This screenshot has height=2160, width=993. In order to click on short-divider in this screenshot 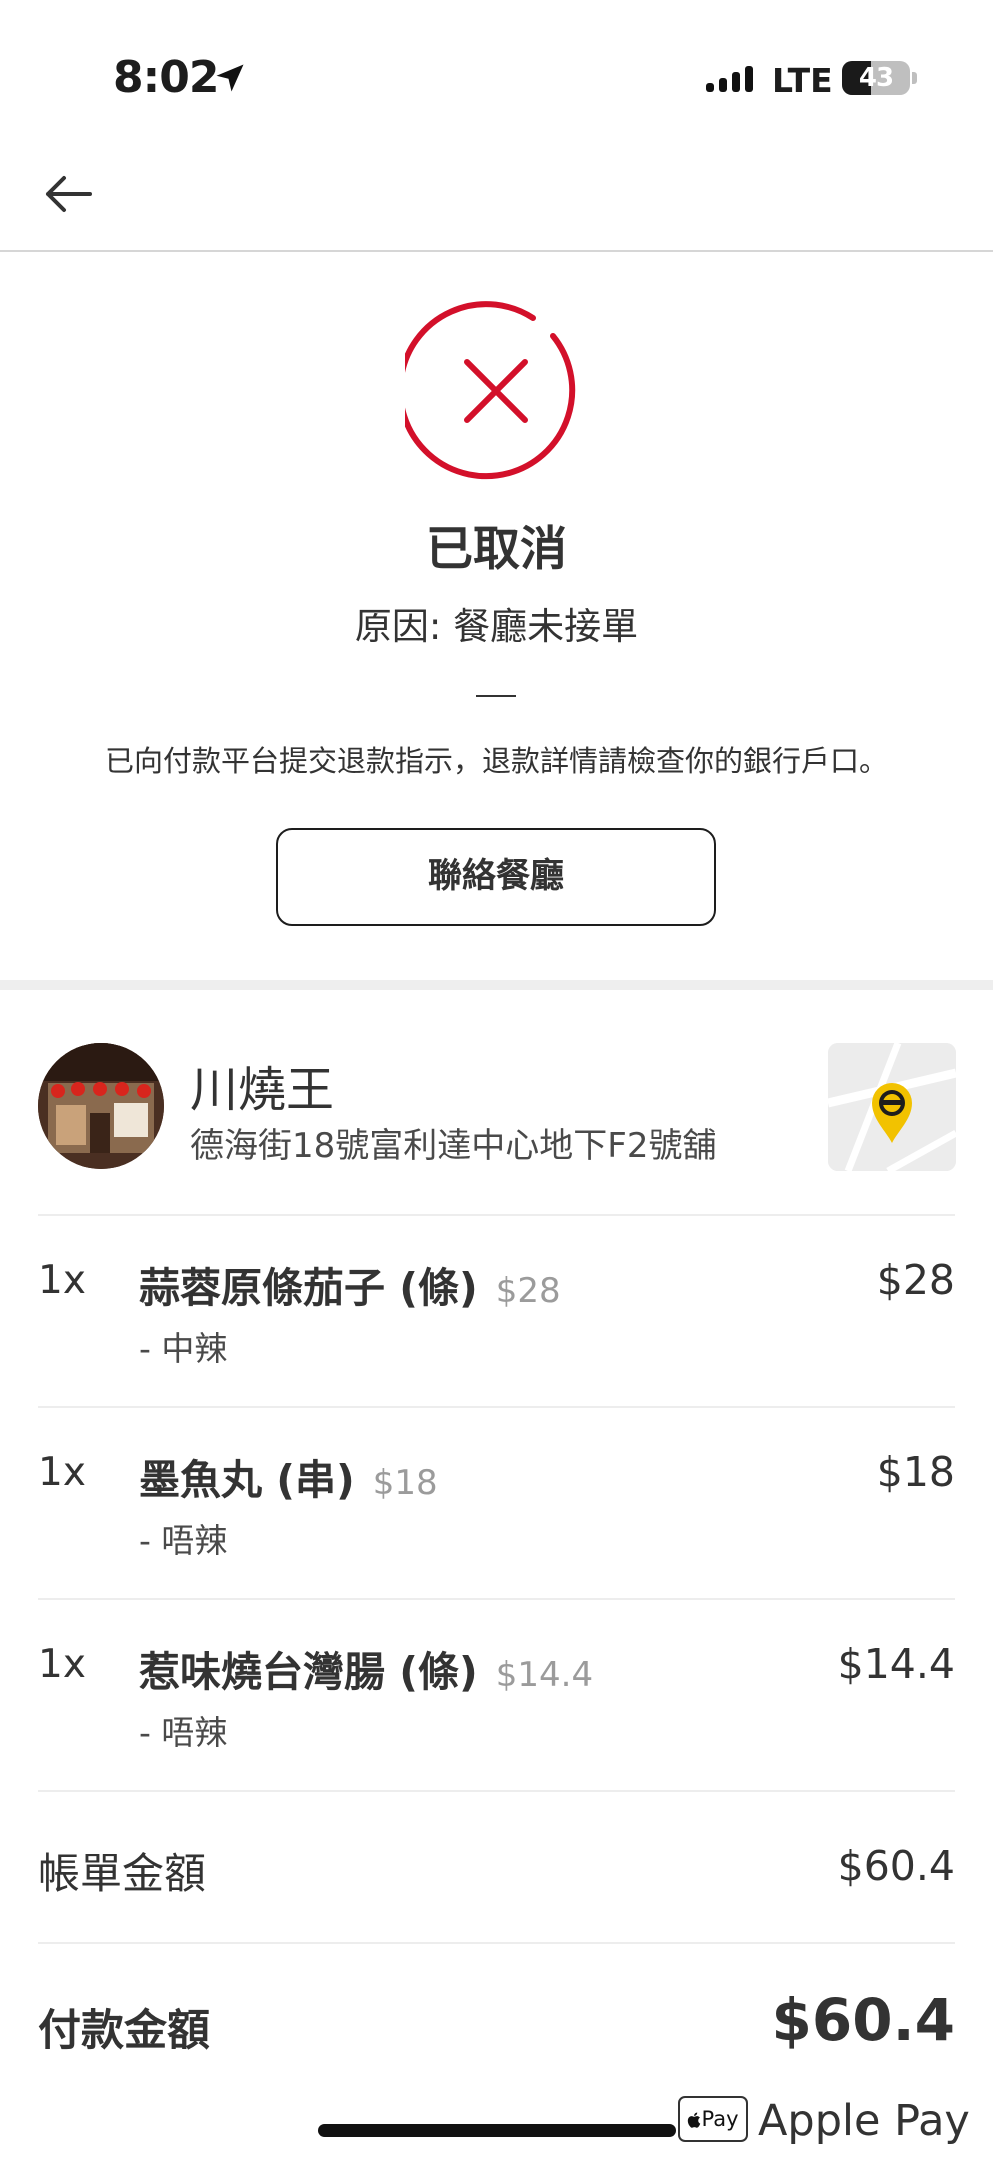, I will do `click(496, 696)`.